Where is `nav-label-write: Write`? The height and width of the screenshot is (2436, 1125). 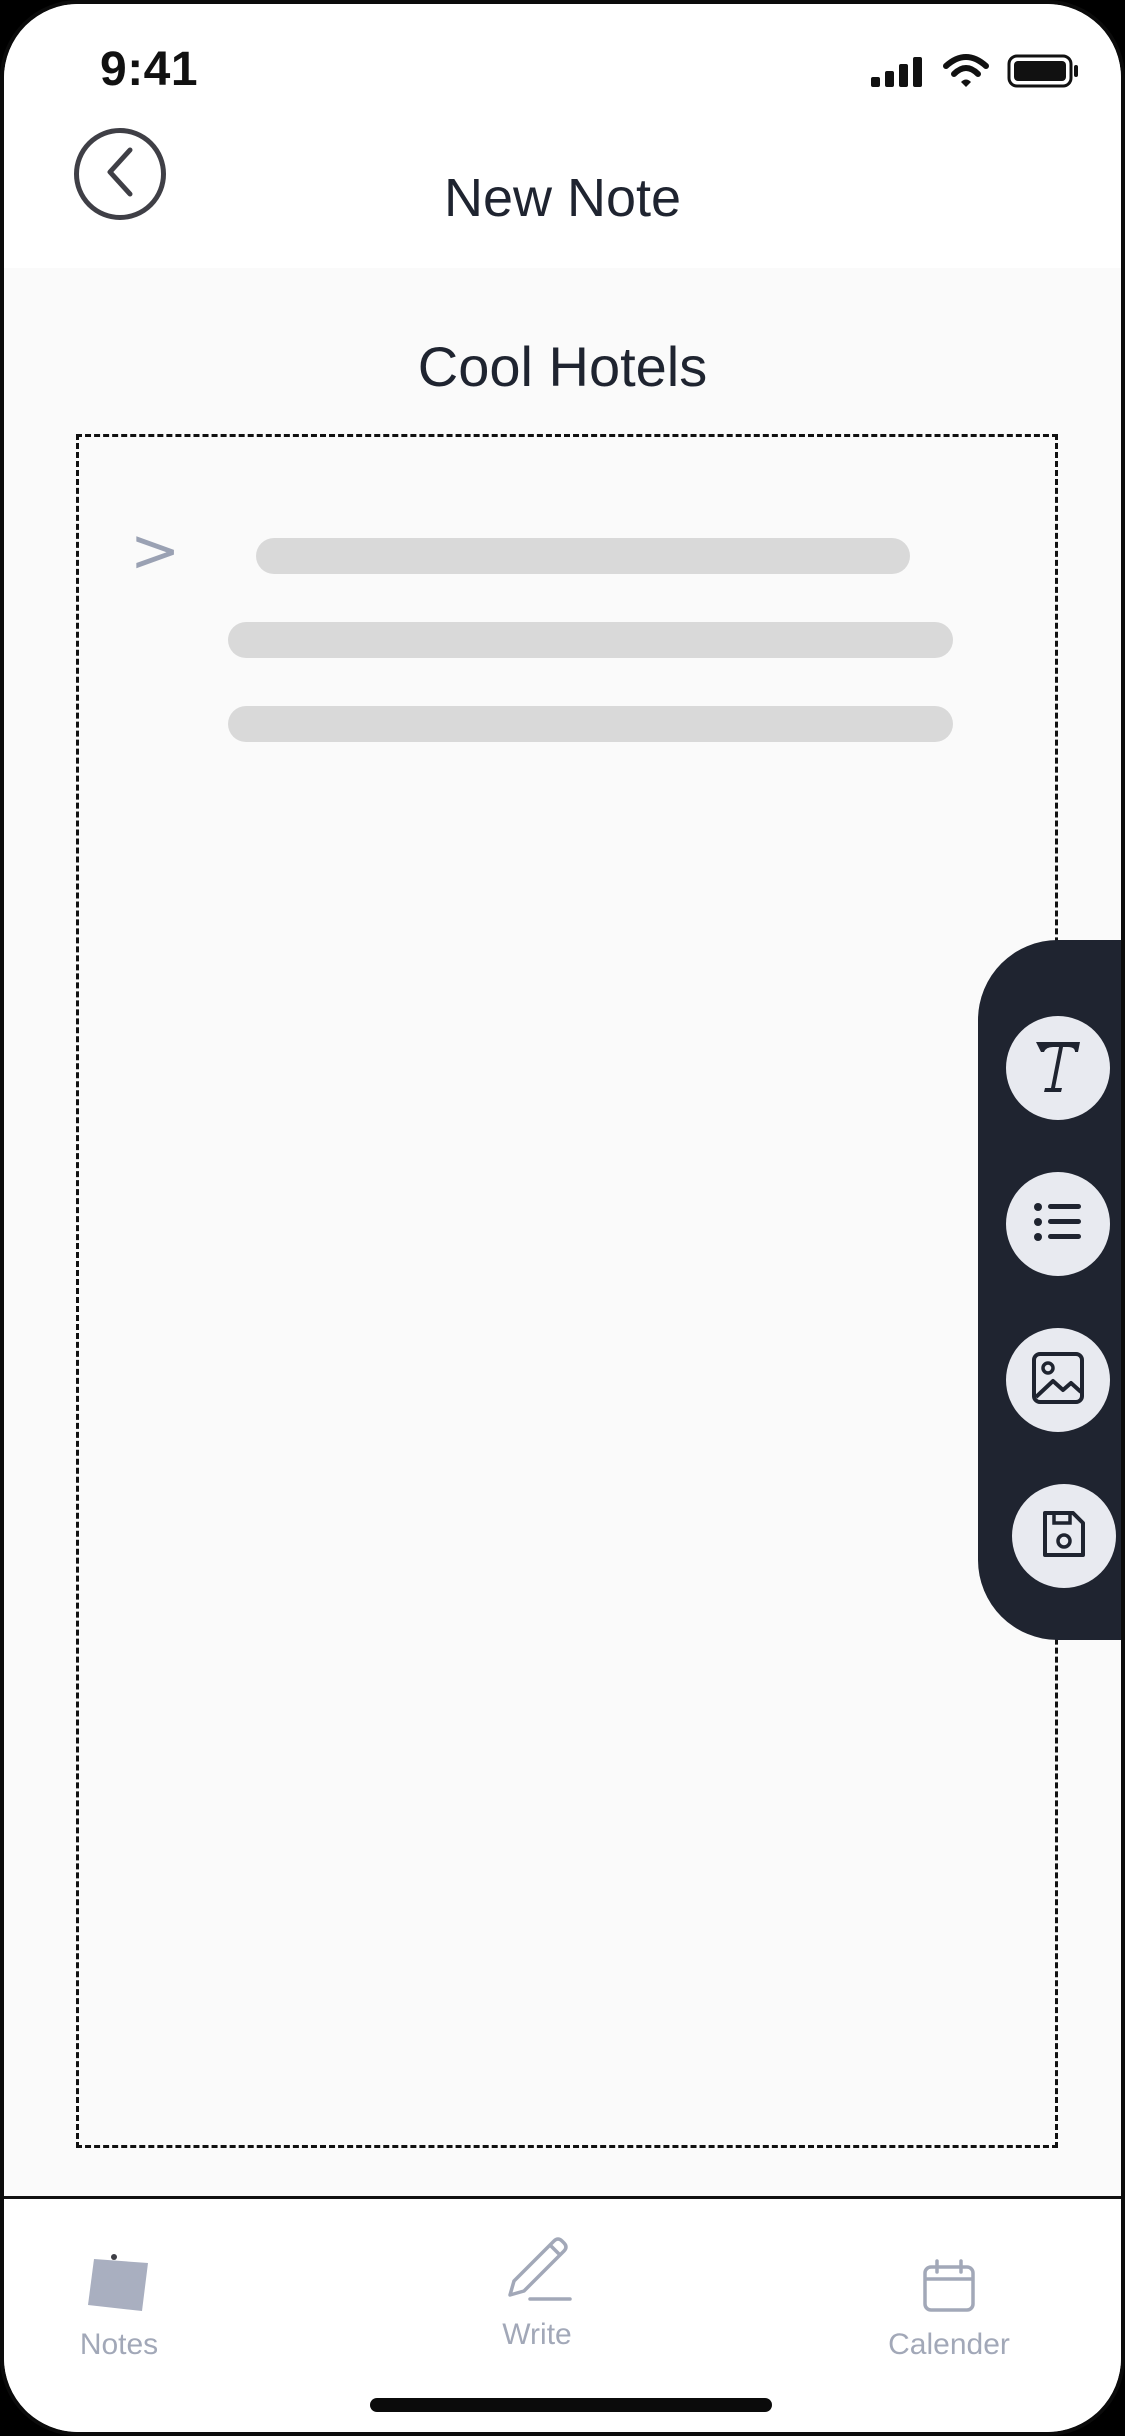
nav-label-write: Write is located at coordinates (537, 2334).